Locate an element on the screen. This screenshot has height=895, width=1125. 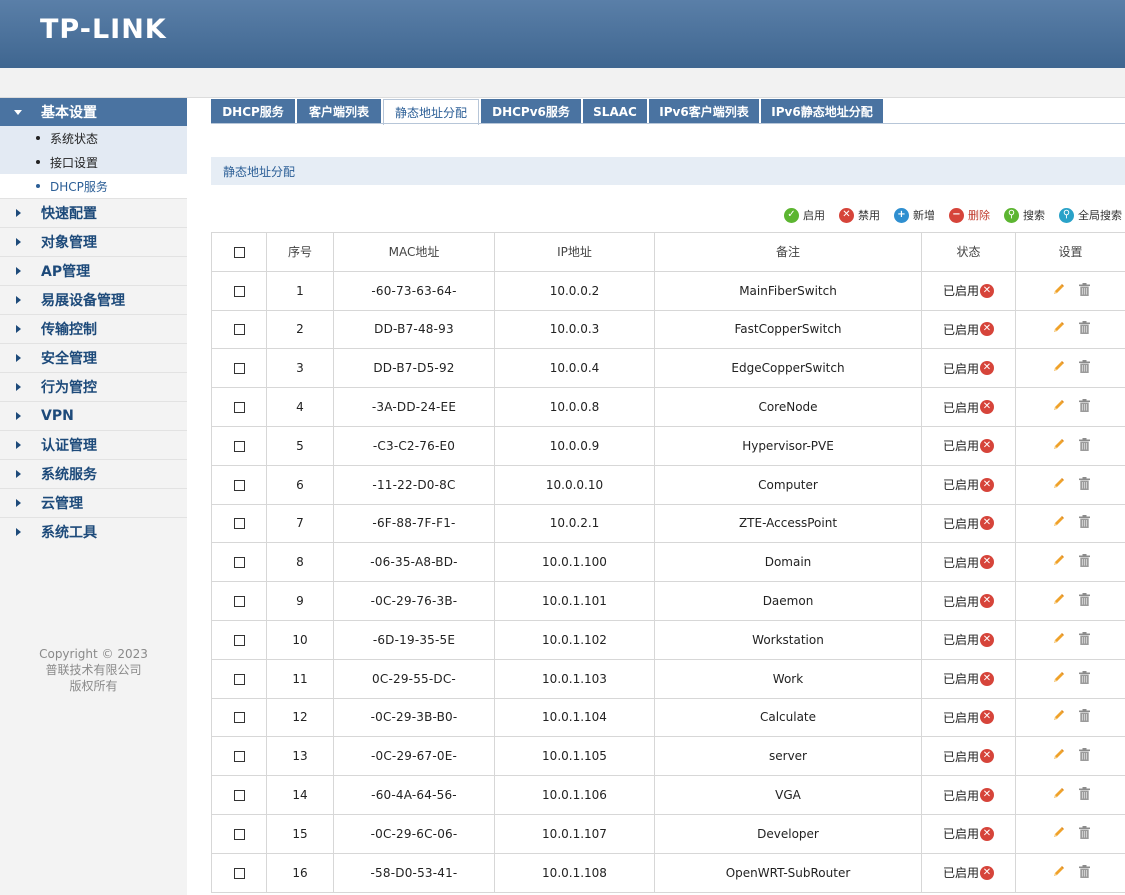
note-cell: server is located at coordinates (788, 756).